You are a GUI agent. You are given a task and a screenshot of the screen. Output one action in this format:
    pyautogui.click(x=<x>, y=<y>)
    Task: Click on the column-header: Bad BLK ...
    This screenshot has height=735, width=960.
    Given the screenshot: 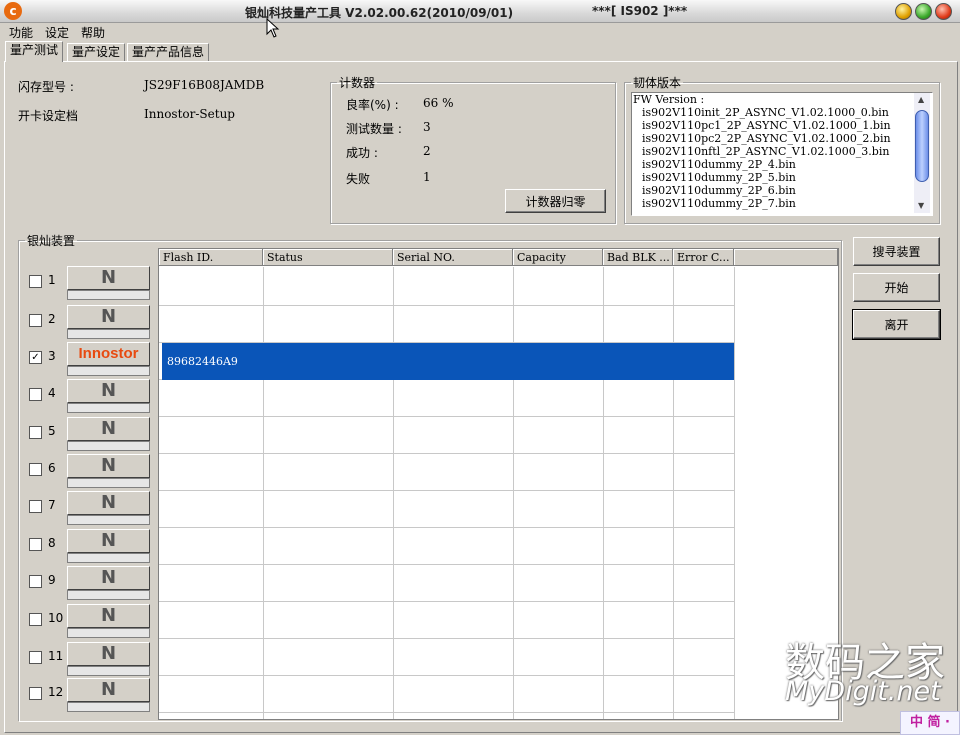 What is the action you would take?
    pyautogui.click(x=638, y=257)
    